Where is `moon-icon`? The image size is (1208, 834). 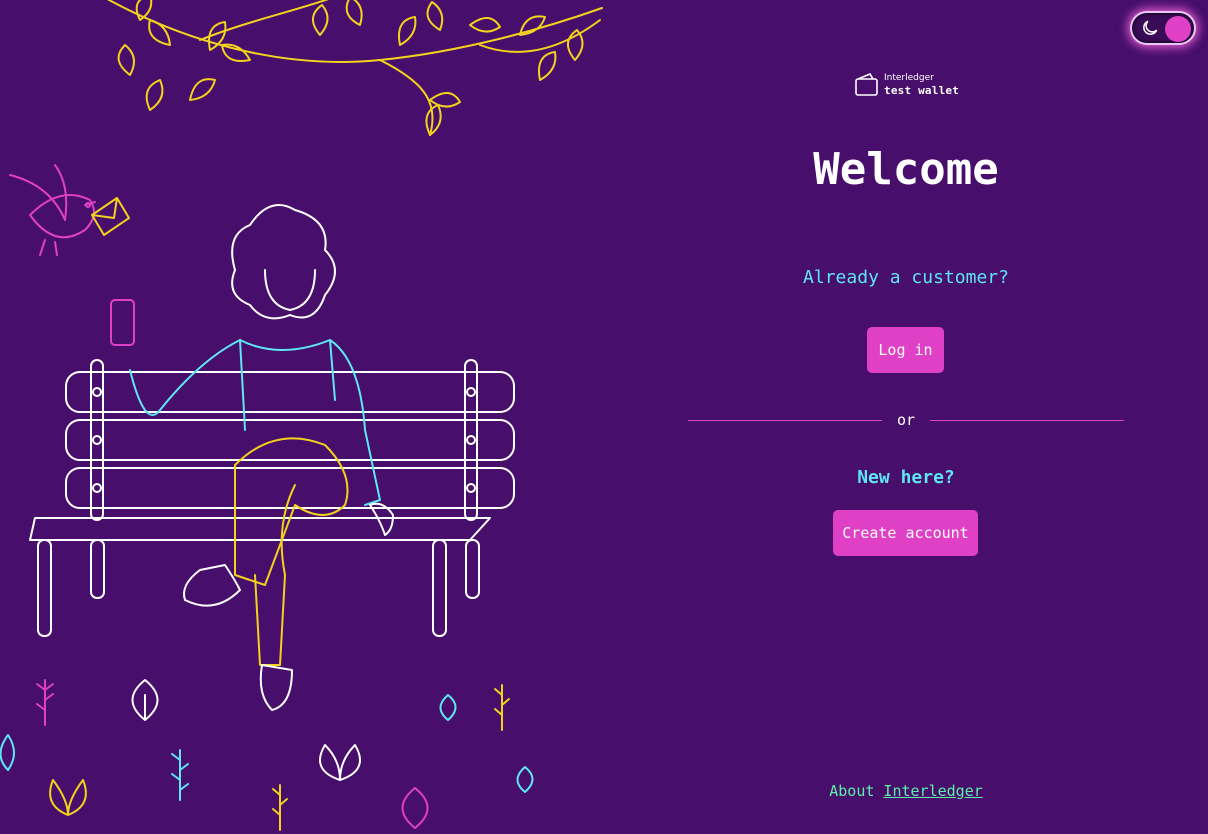
moon-icon is located at coordinates (1150, 27).